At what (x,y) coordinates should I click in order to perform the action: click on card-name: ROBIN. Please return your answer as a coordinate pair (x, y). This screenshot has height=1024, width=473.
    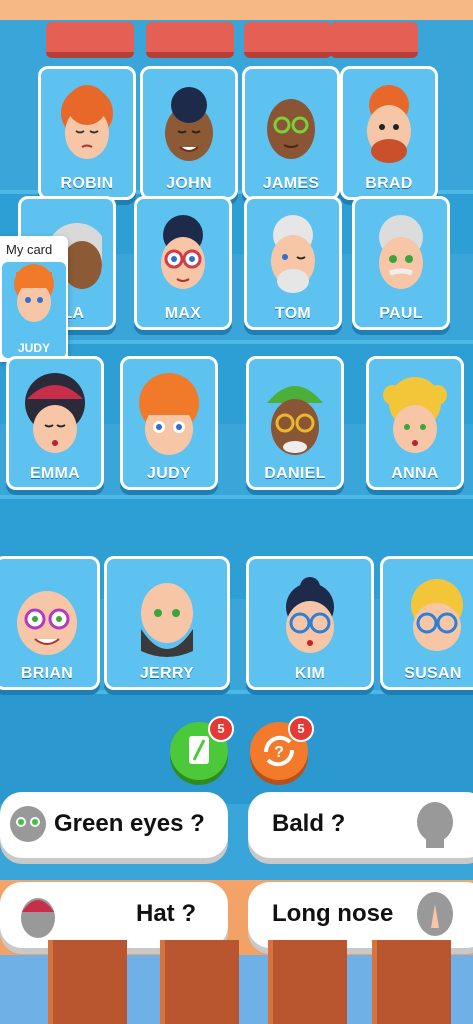
    Looking at the image, I should click on (87, 183).